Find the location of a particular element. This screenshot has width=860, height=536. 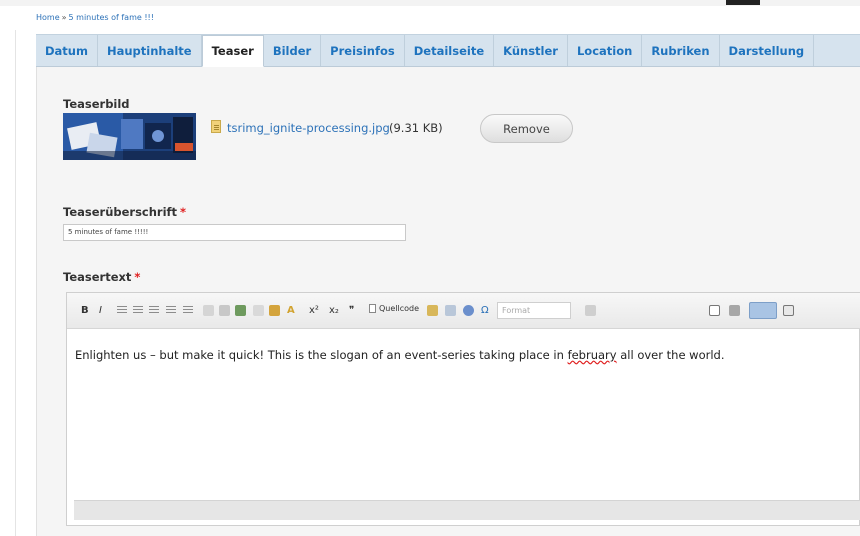

teaser-image-file-link: tsrimg_ignite-processing.jpg is located at coordinates (308, 128).